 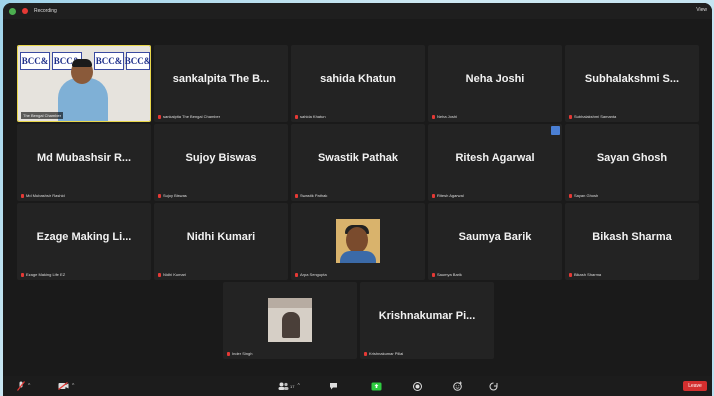 I want to click on video-tile-active-speaker: BCC& BCC& BCC& BCC& The Bengal Chamber, so click(x=84, y=83).